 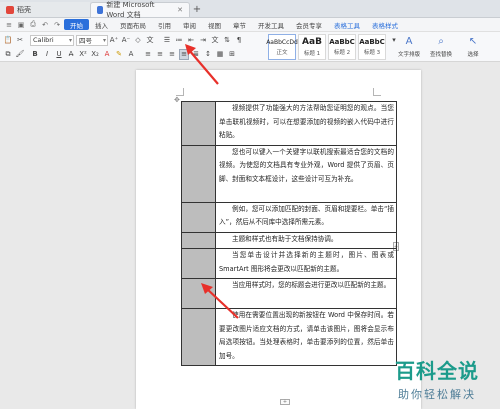 I want to click on menu-member: 会员专享, so click(x=309, y=25).